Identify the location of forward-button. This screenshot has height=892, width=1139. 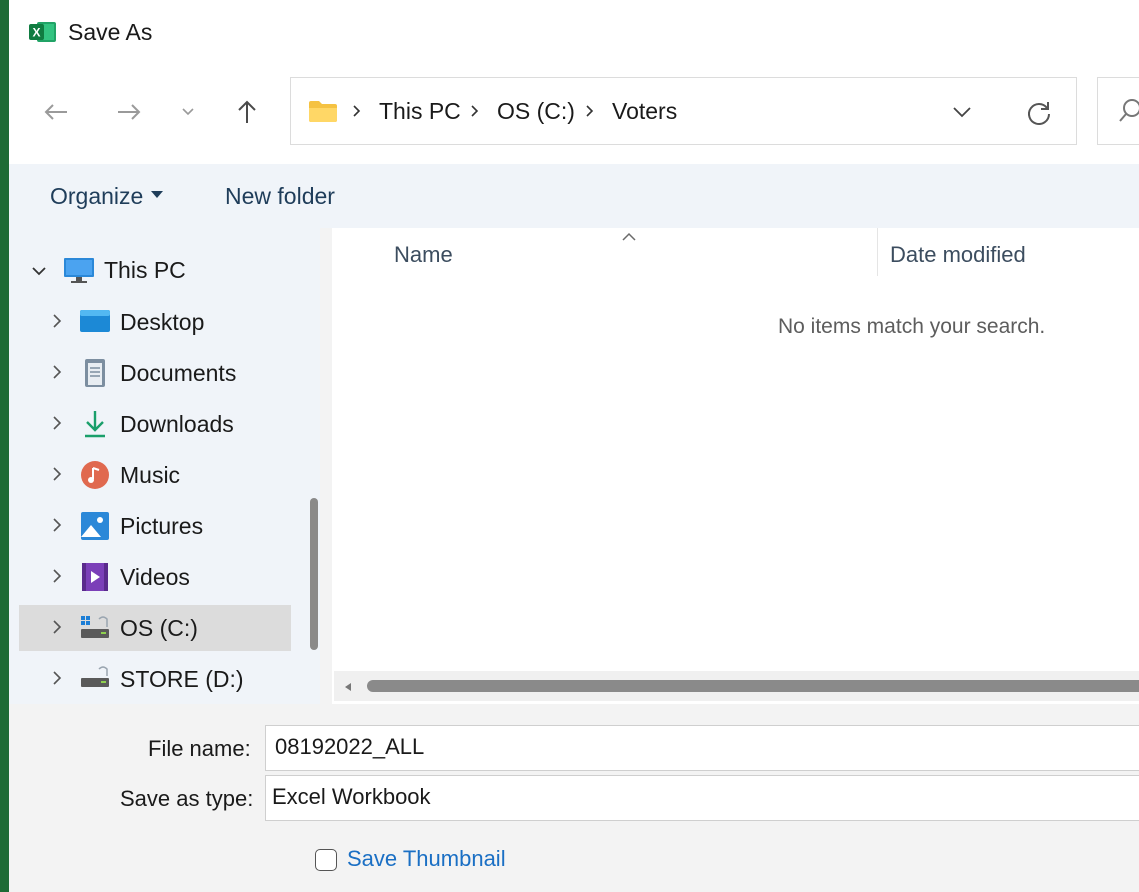
(129, 112).